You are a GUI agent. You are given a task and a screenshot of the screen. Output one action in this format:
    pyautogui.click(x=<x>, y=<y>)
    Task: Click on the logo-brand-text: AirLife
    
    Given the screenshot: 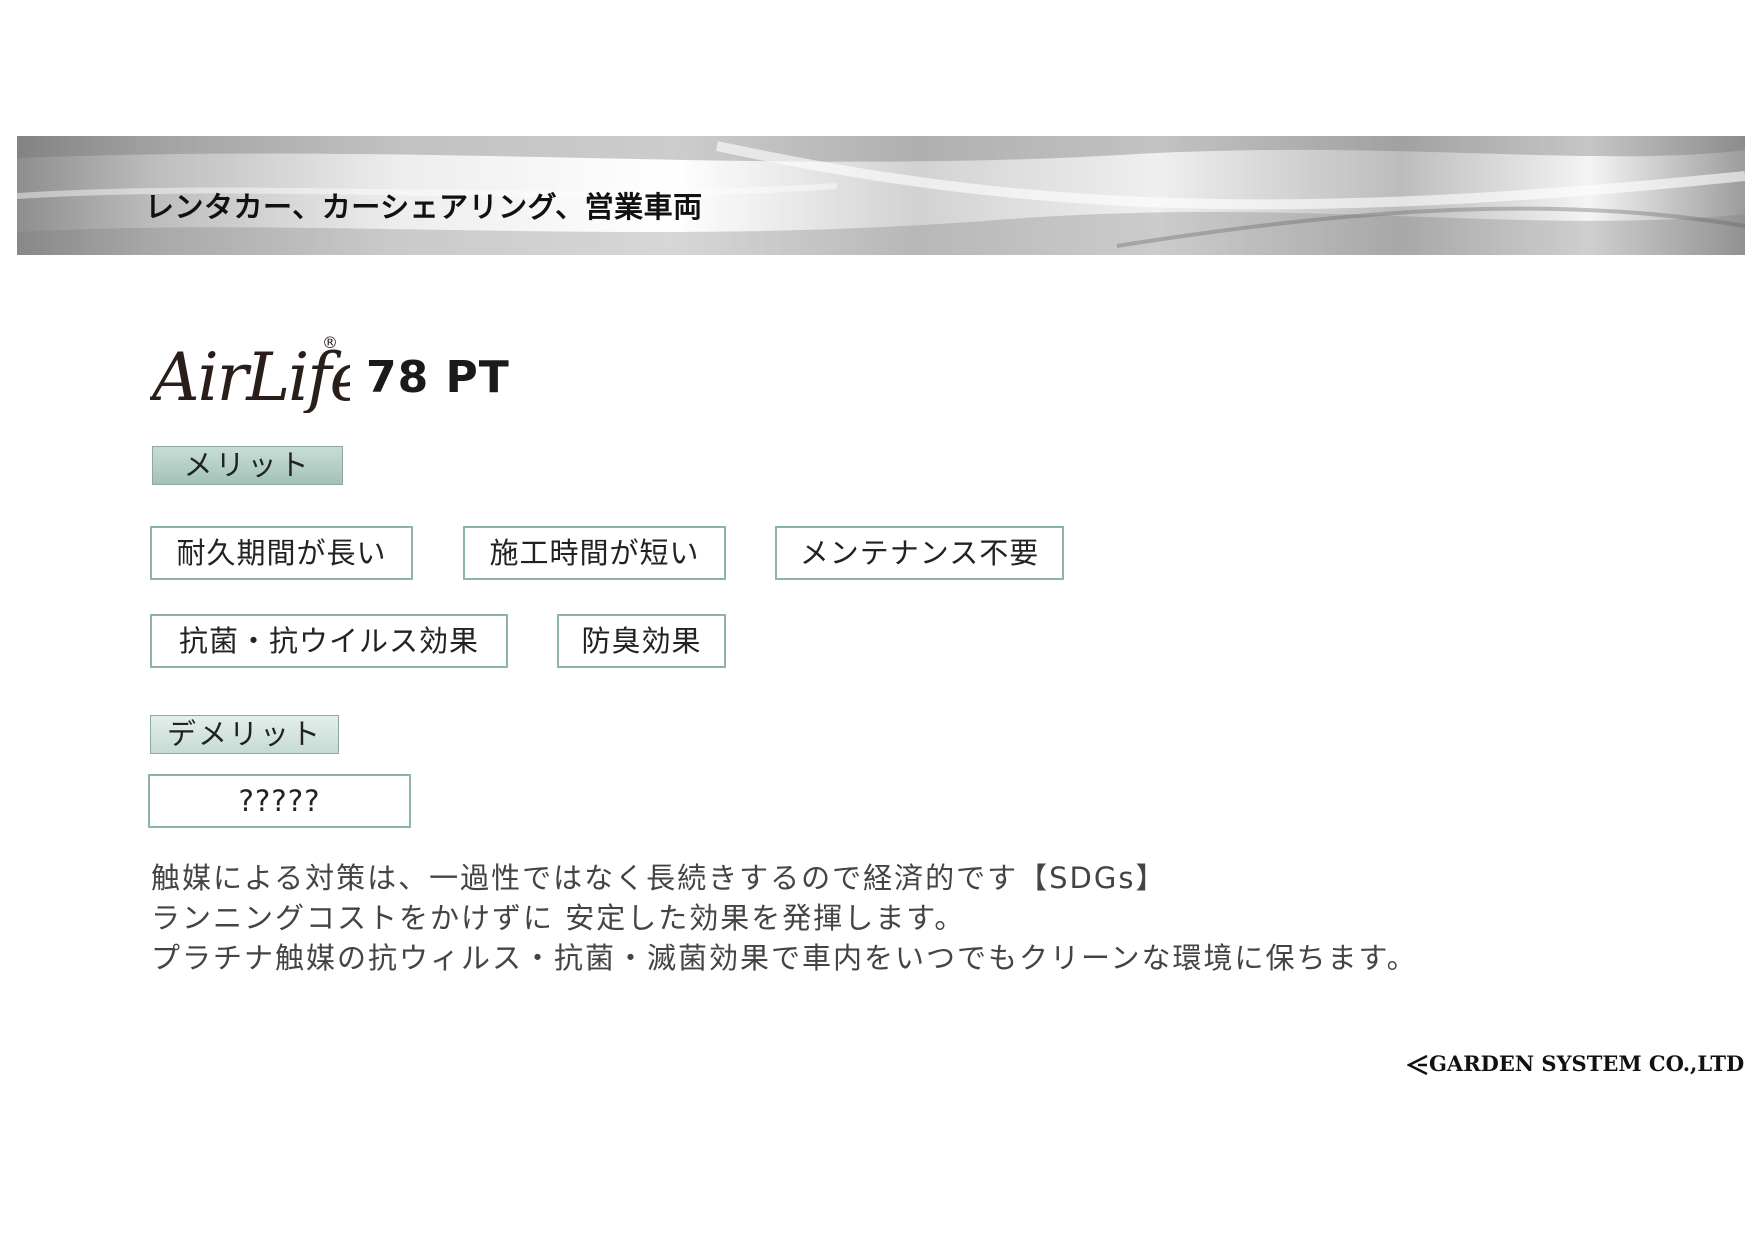 What is the action you would take?
    pyautogui.click(x=250, y=376)
    